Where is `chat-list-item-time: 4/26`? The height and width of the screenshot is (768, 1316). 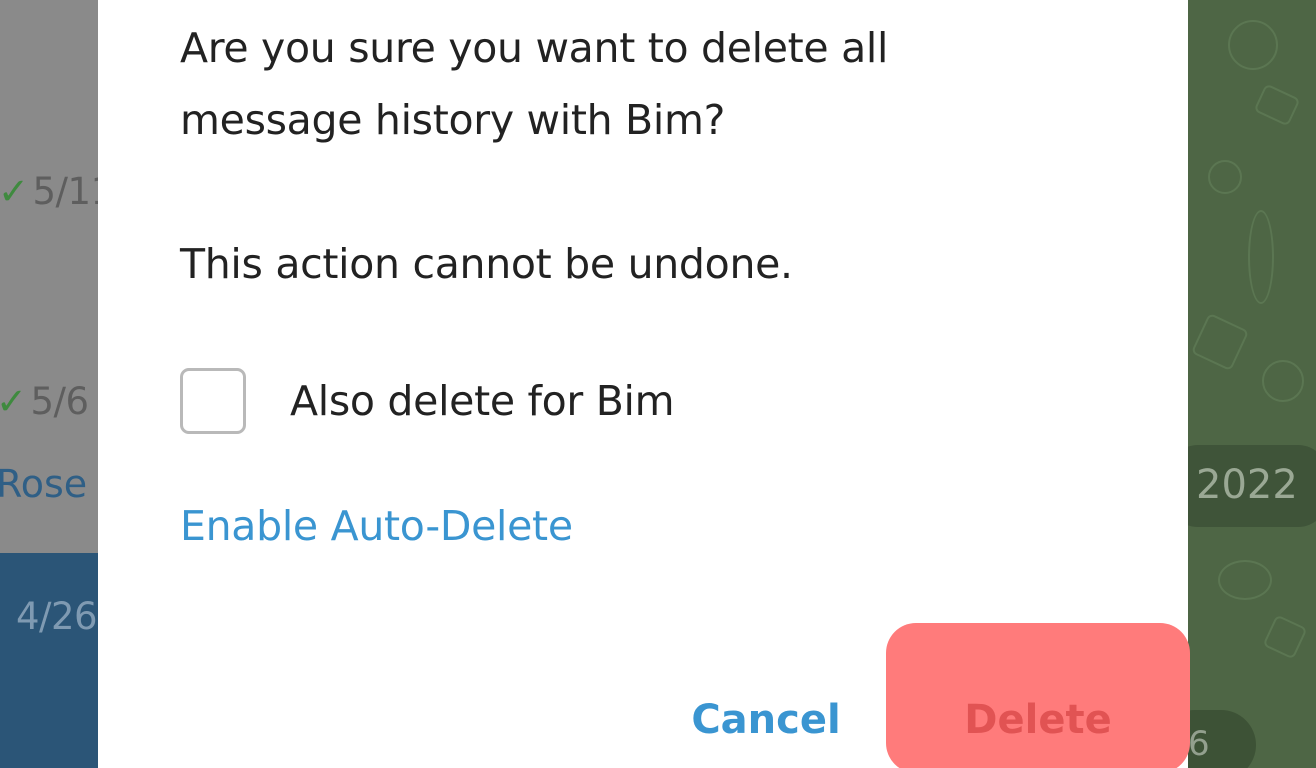 chat-list-item-time: 4/26 is located at coordinates (57, 616).